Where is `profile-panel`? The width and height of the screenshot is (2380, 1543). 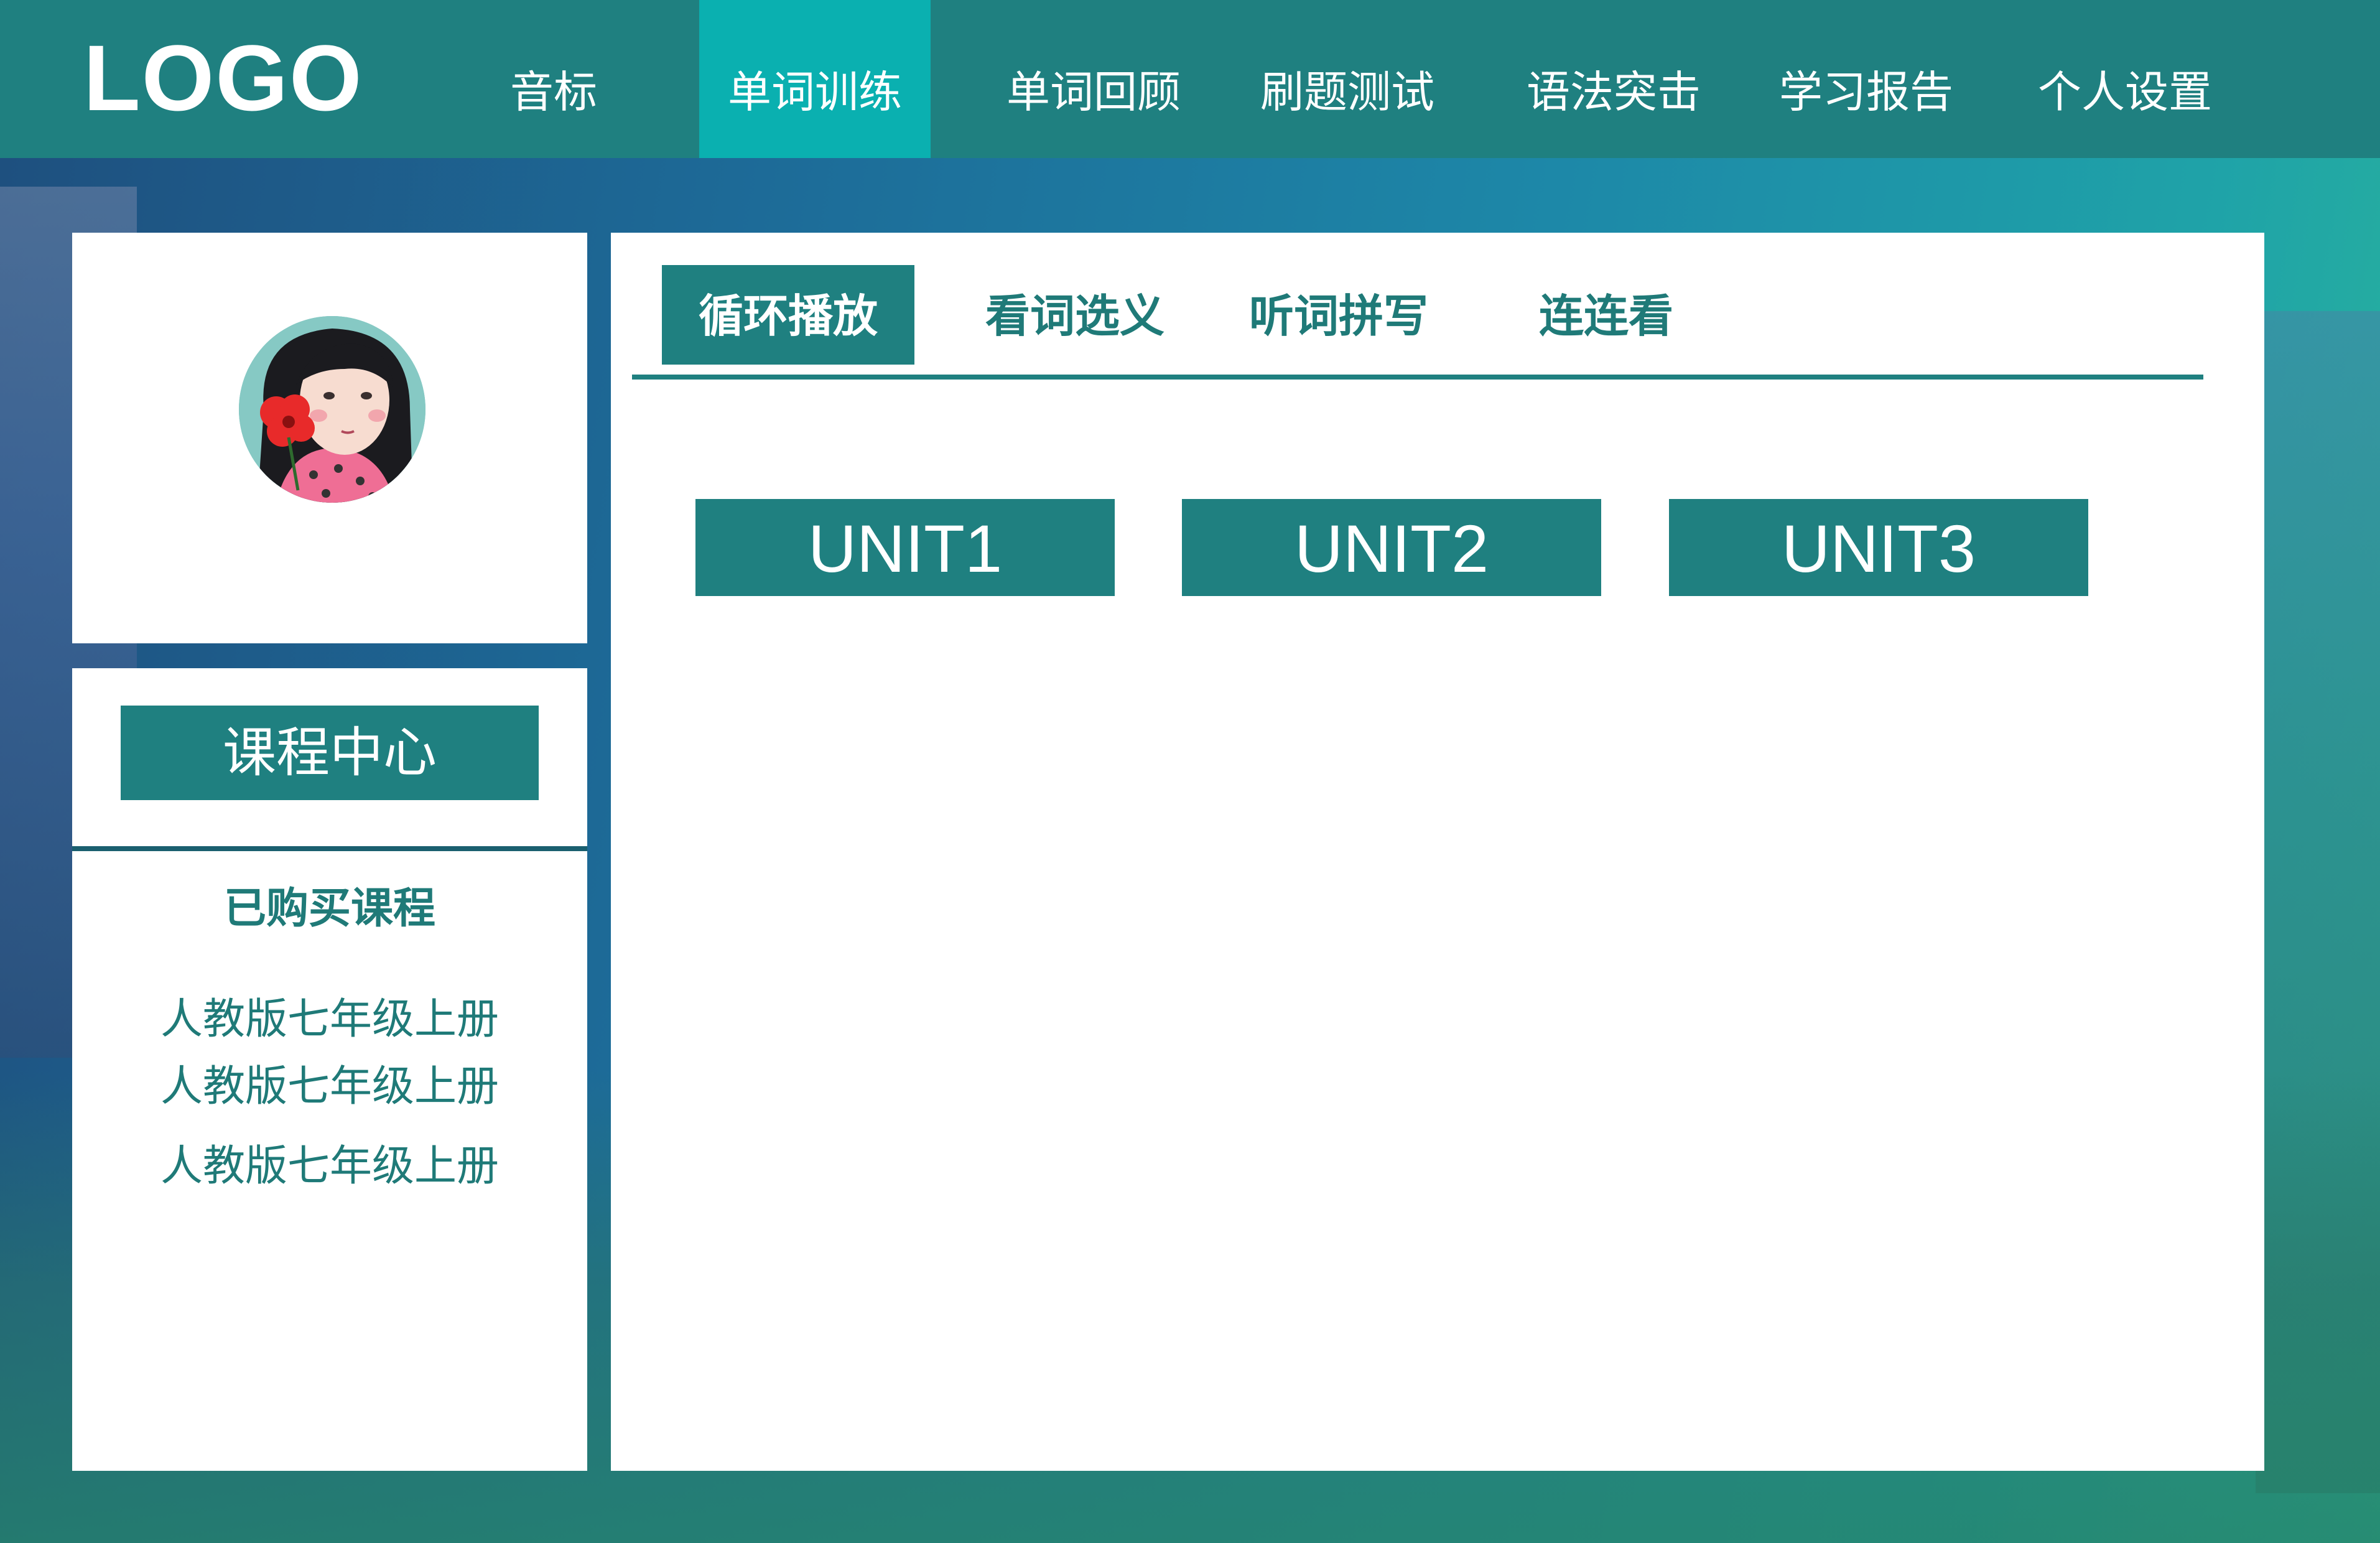 profile-panel is located at coordinates (329, 438).